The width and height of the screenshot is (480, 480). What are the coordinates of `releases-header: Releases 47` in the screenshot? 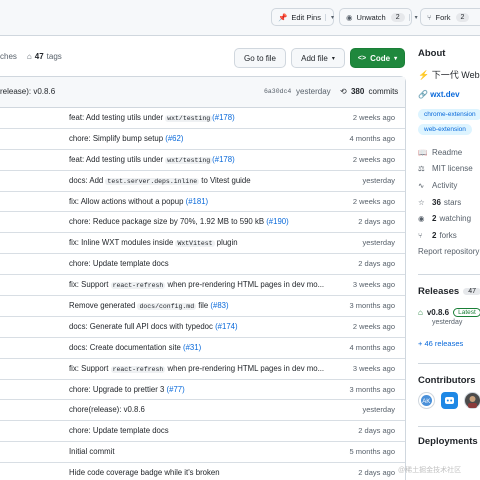 It's located at (449, 291).